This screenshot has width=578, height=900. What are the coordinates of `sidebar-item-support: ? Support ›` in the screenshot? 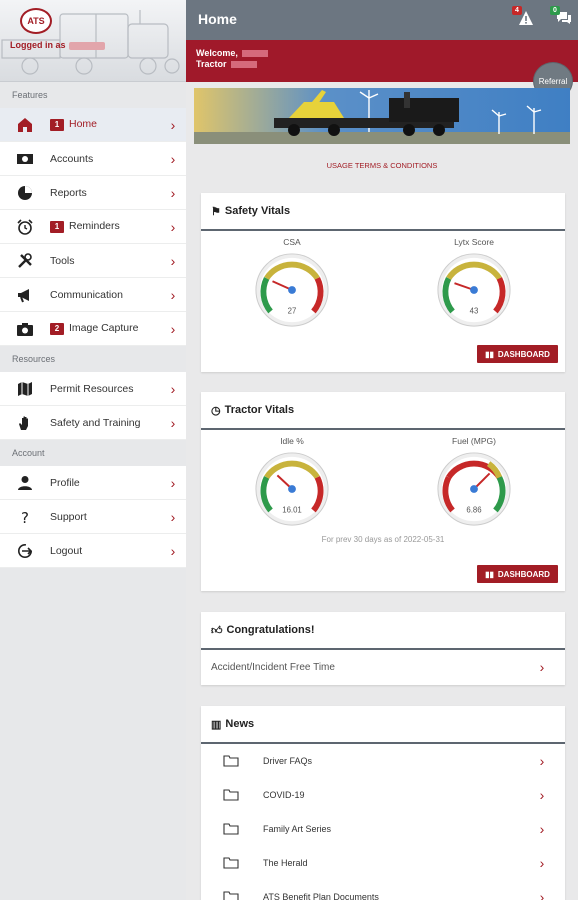 It's located at (93, 517).